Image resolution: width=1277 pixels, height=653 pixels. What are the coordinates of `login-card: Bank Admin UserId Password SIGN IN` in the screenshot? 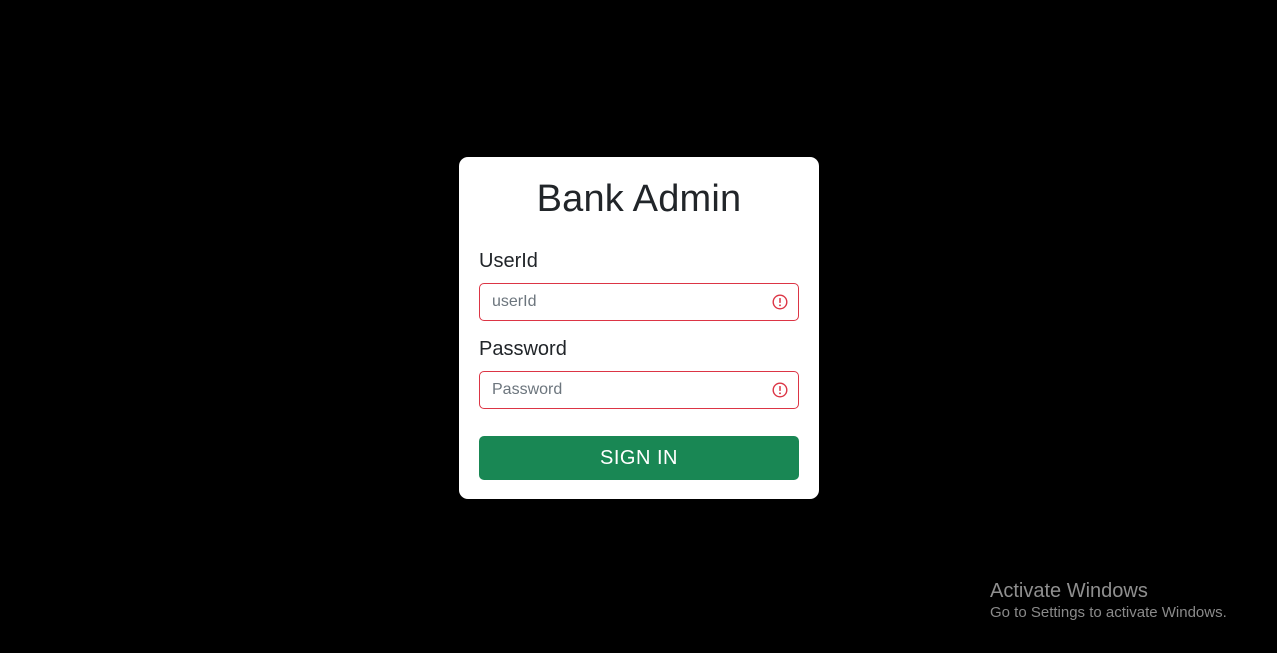 It's located at (639, 328).